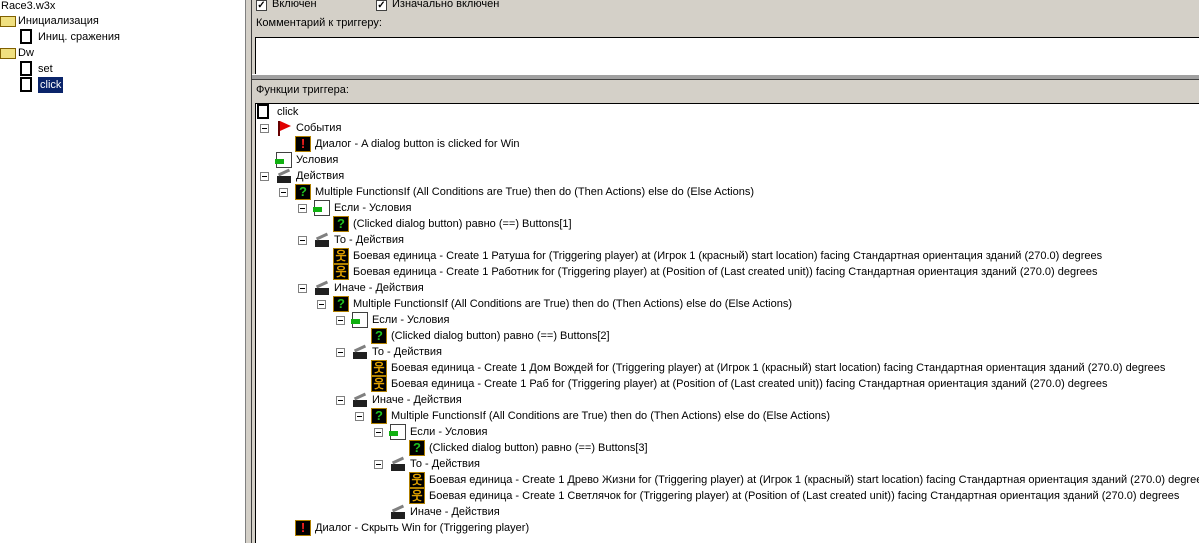 The height and width of the screenshot is (543, 1199). What do you see at coordinates (294, 5) in the screenshot?
I see `enabled-label: Включен` at bounding box center [294, 5].